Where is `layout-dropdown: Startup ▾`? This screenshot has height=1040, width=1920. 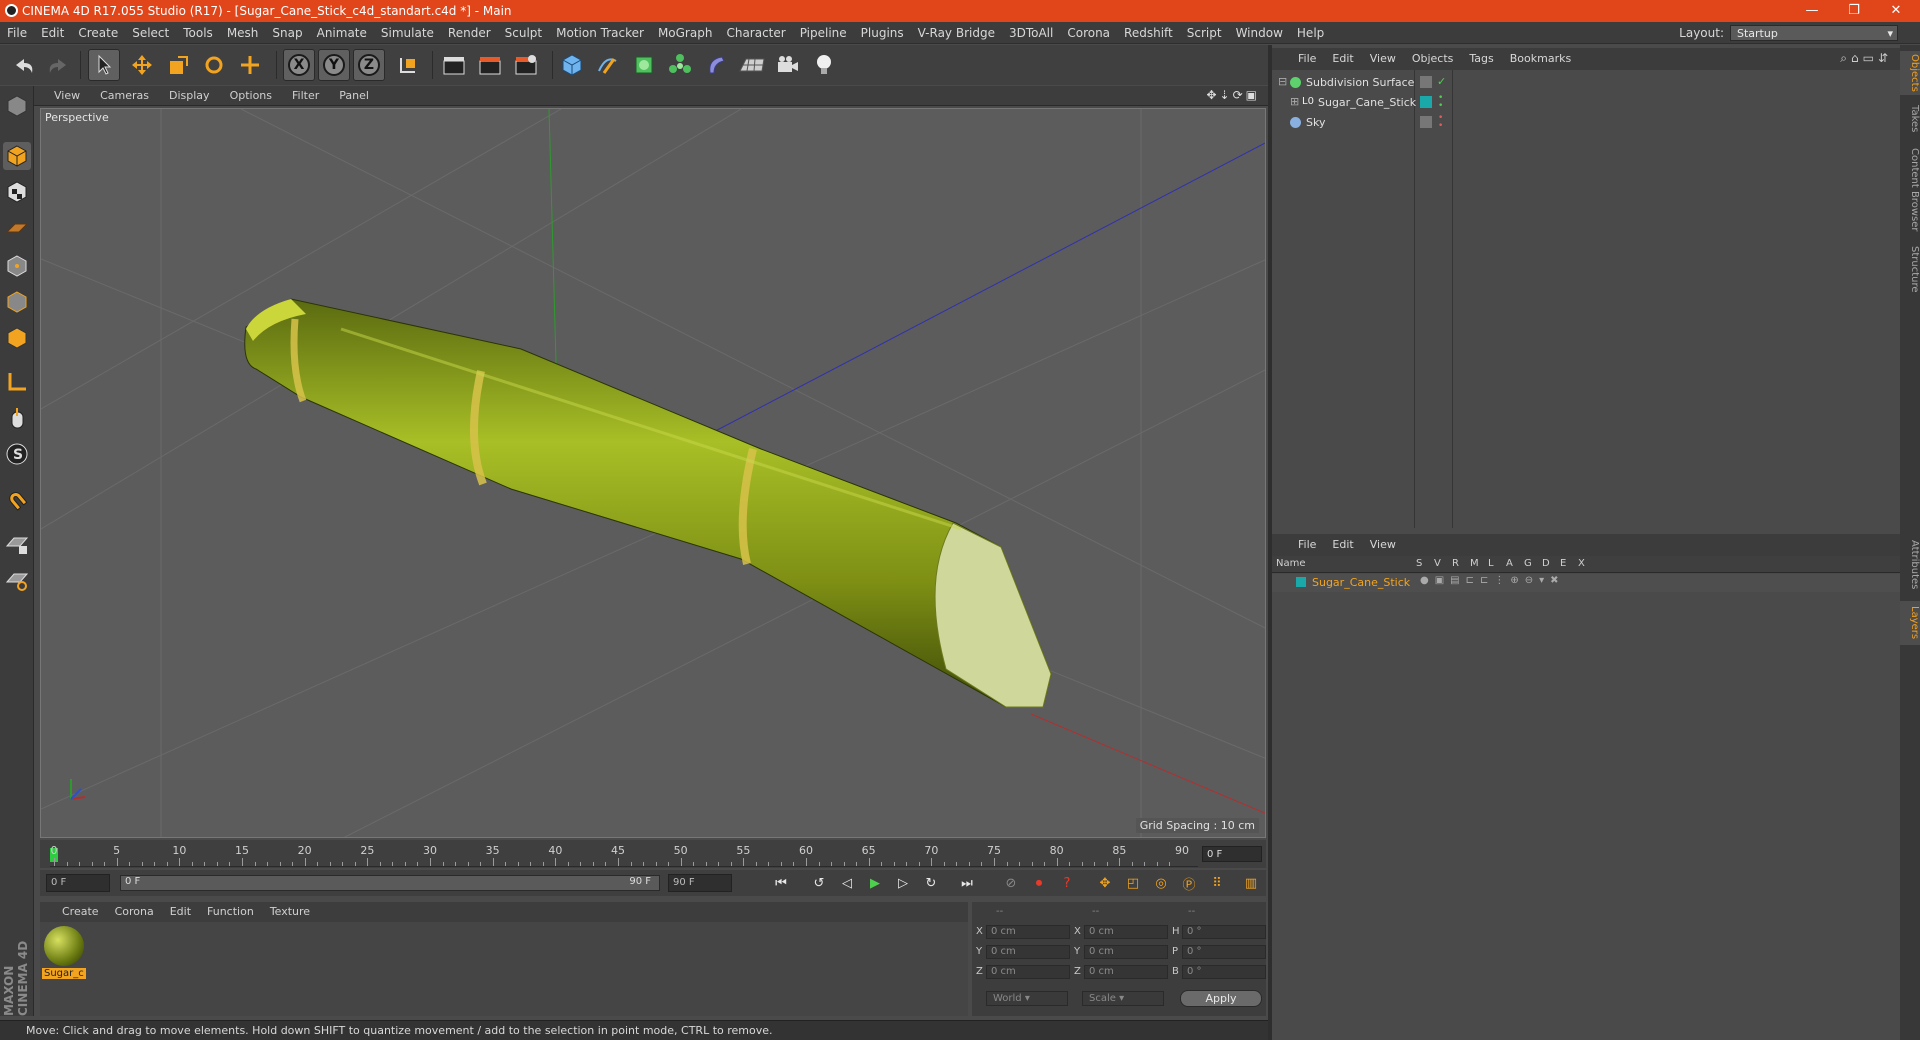 layout-dropdown: Startup ▾ is located at coordinates (1814, 33).